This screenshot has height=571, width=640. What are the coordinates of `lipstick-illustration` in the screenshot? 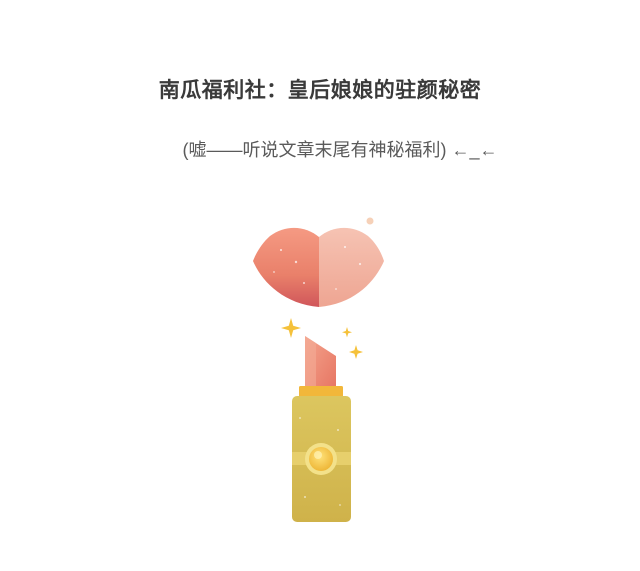 It's located at (318, 369).